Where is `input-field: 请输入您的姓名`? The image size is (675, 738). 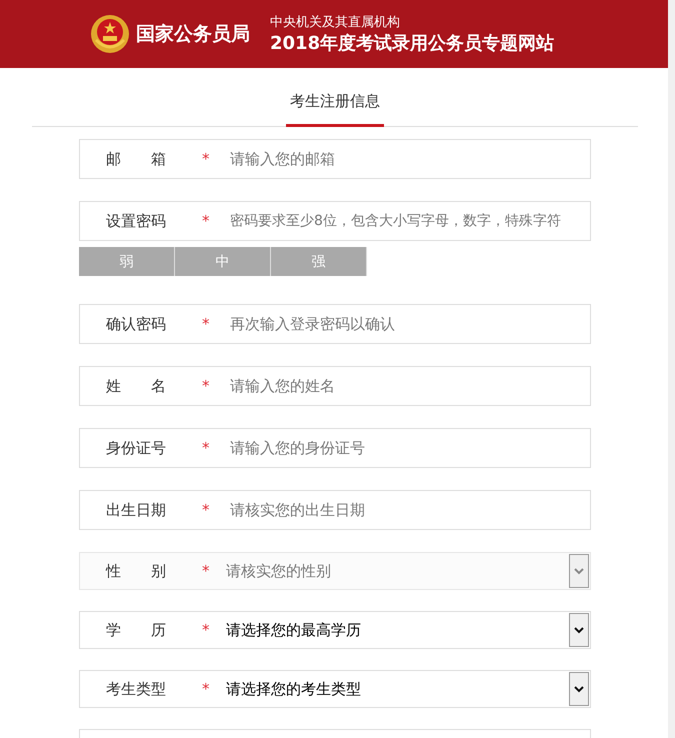
input-field: 请输入您的姓名 is located at coordinates (410, 386).